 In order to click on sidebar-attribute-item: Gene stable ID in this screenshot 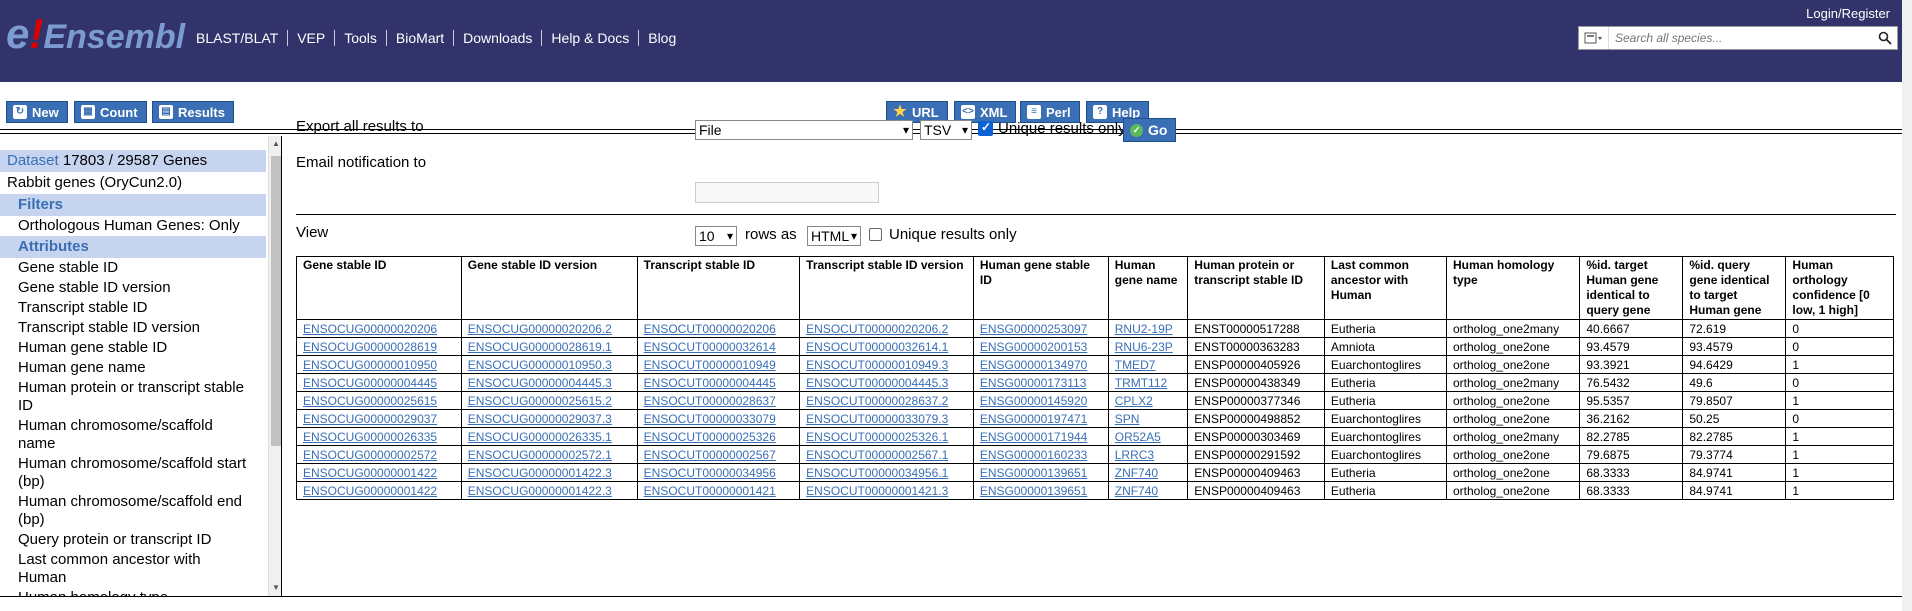, I will do `click(133, 268)`.